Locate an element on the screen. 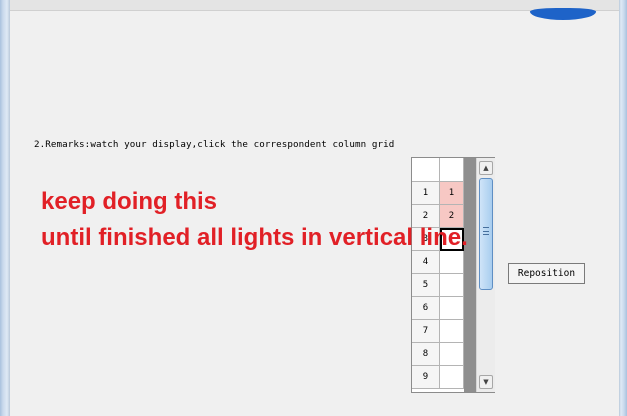 This screenshot has height=416, width=627. row-index-cell: 5 is located at coordinates (426, 285).